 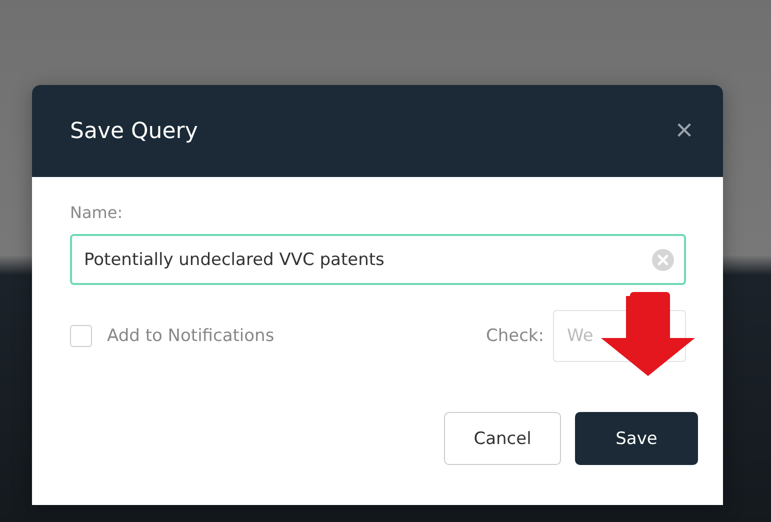 I want to click on notifications-checkbox, so click(x=81, y=336).